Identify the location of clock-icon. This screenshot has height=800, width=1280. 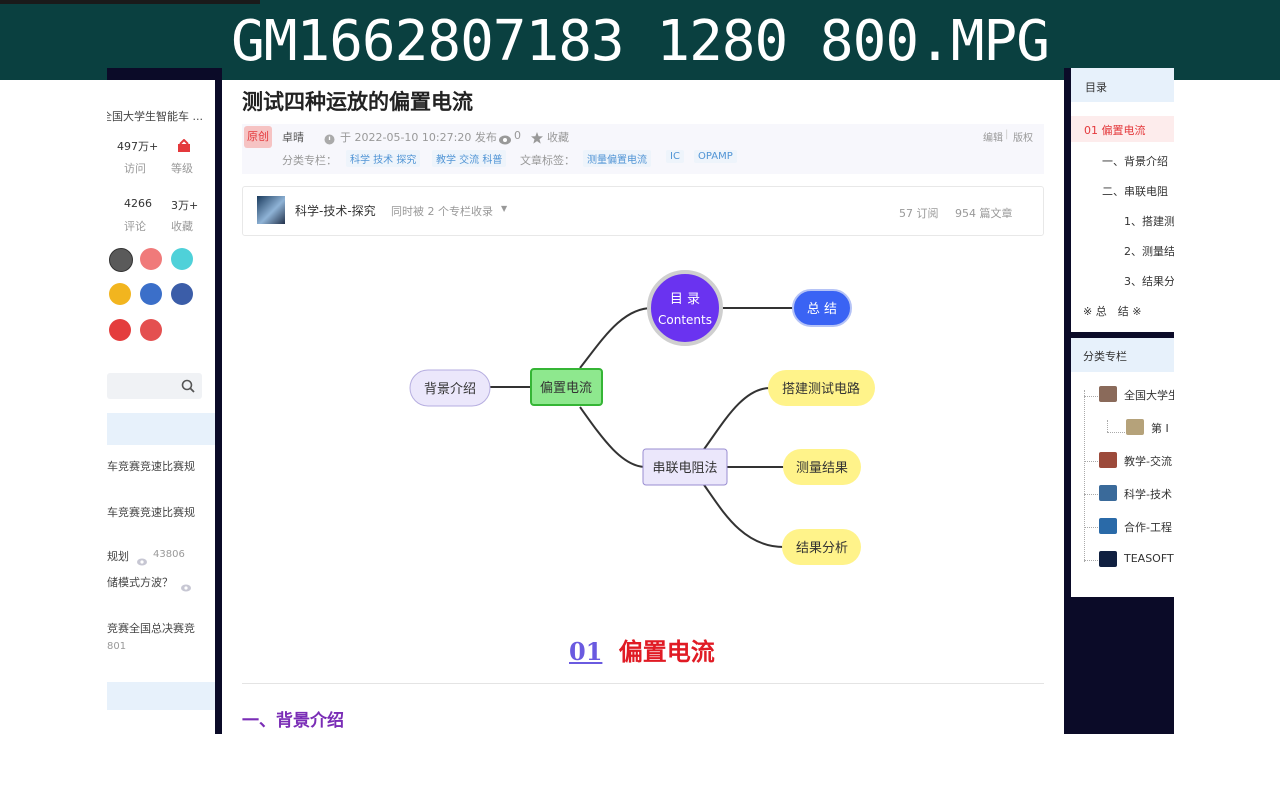
(329, 137).